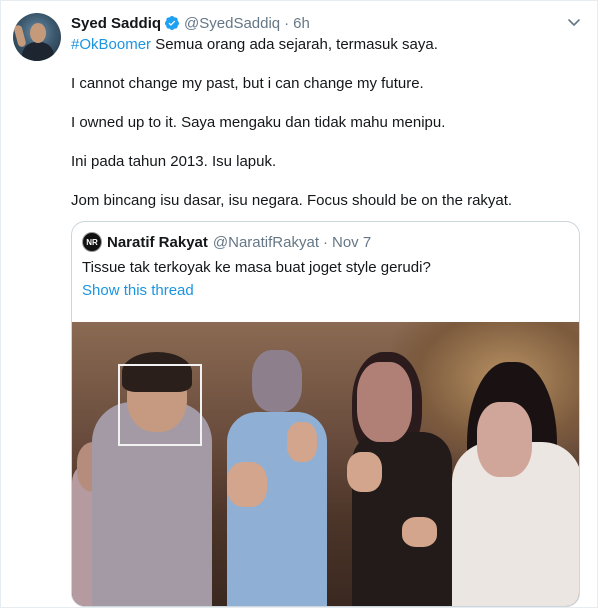  Describe the element at coordinates (92, 242) in the screenshot. I see `quoted-author-avatar: NR` at that location.